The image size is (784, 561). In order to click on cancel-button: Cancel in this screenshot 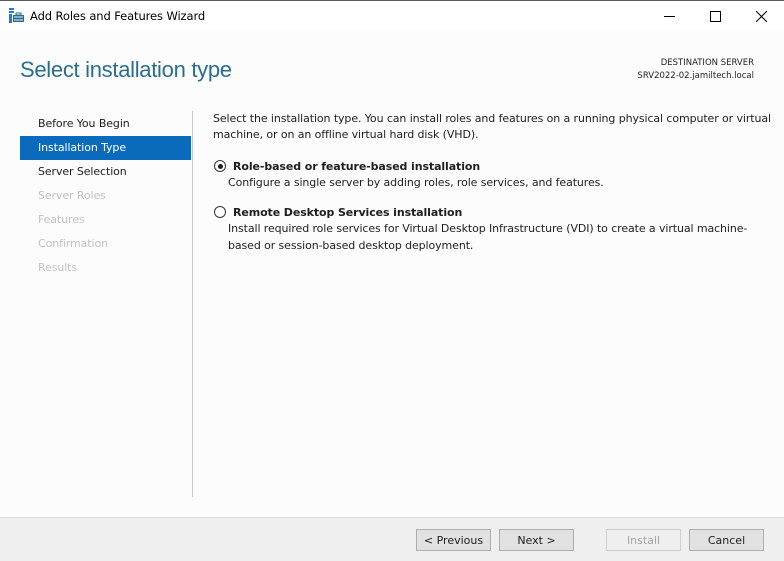, I will do `click(726, 540)`.